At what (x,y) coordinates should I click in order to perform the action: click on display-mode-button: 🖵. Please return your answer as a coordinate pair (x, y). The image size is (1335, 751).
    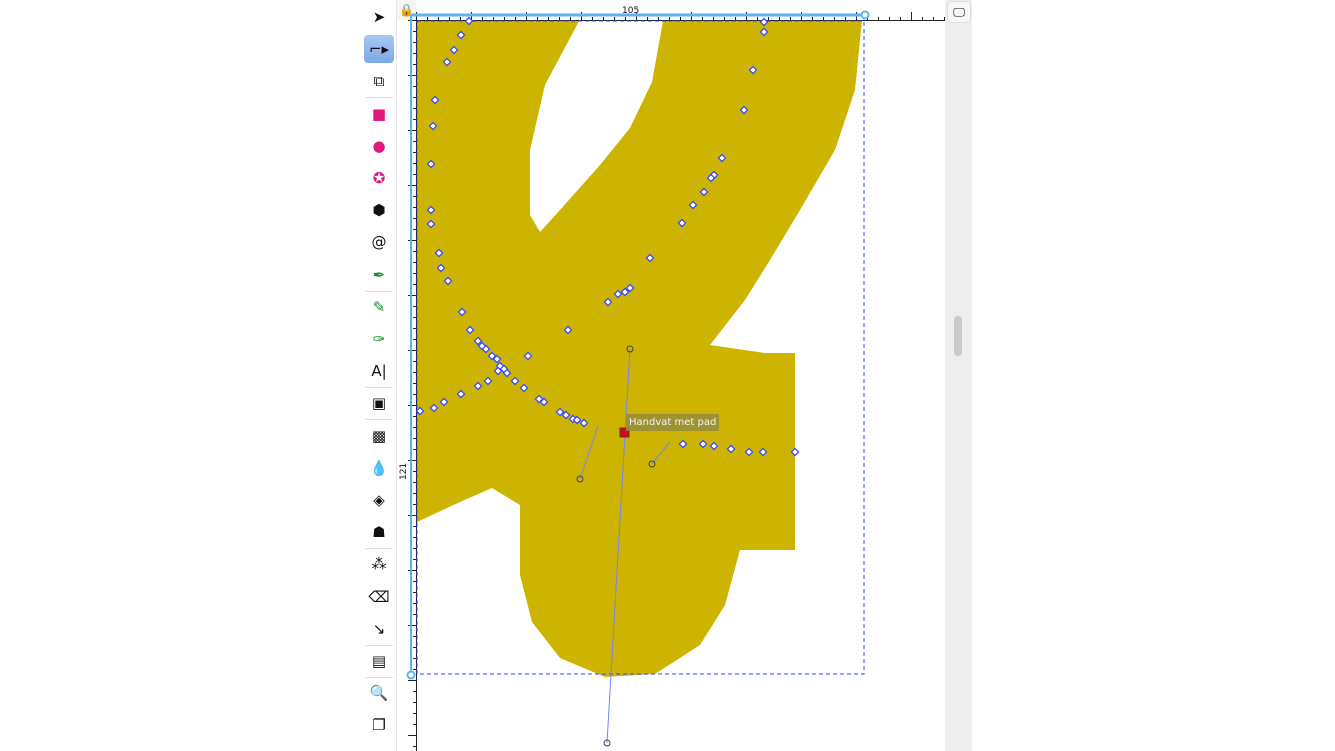
    Looking at the image, I should click on (959, 12).